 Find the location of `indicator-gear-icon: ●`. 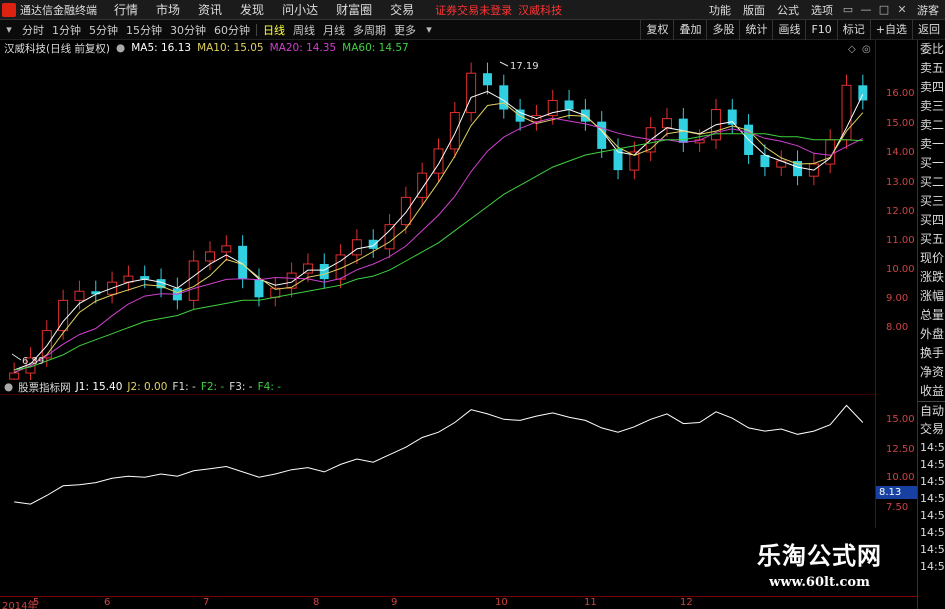

indicator-gear-icon: ● is located at coordinates (8, 387).